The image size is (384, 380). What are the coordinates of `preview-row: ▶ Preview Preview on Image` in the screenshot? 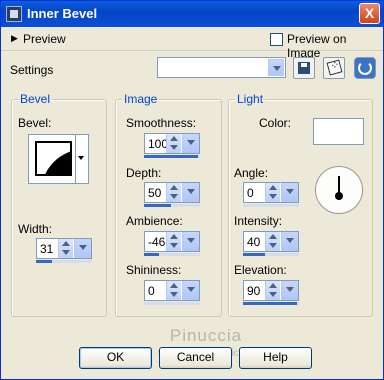 It's located at (192, 43).